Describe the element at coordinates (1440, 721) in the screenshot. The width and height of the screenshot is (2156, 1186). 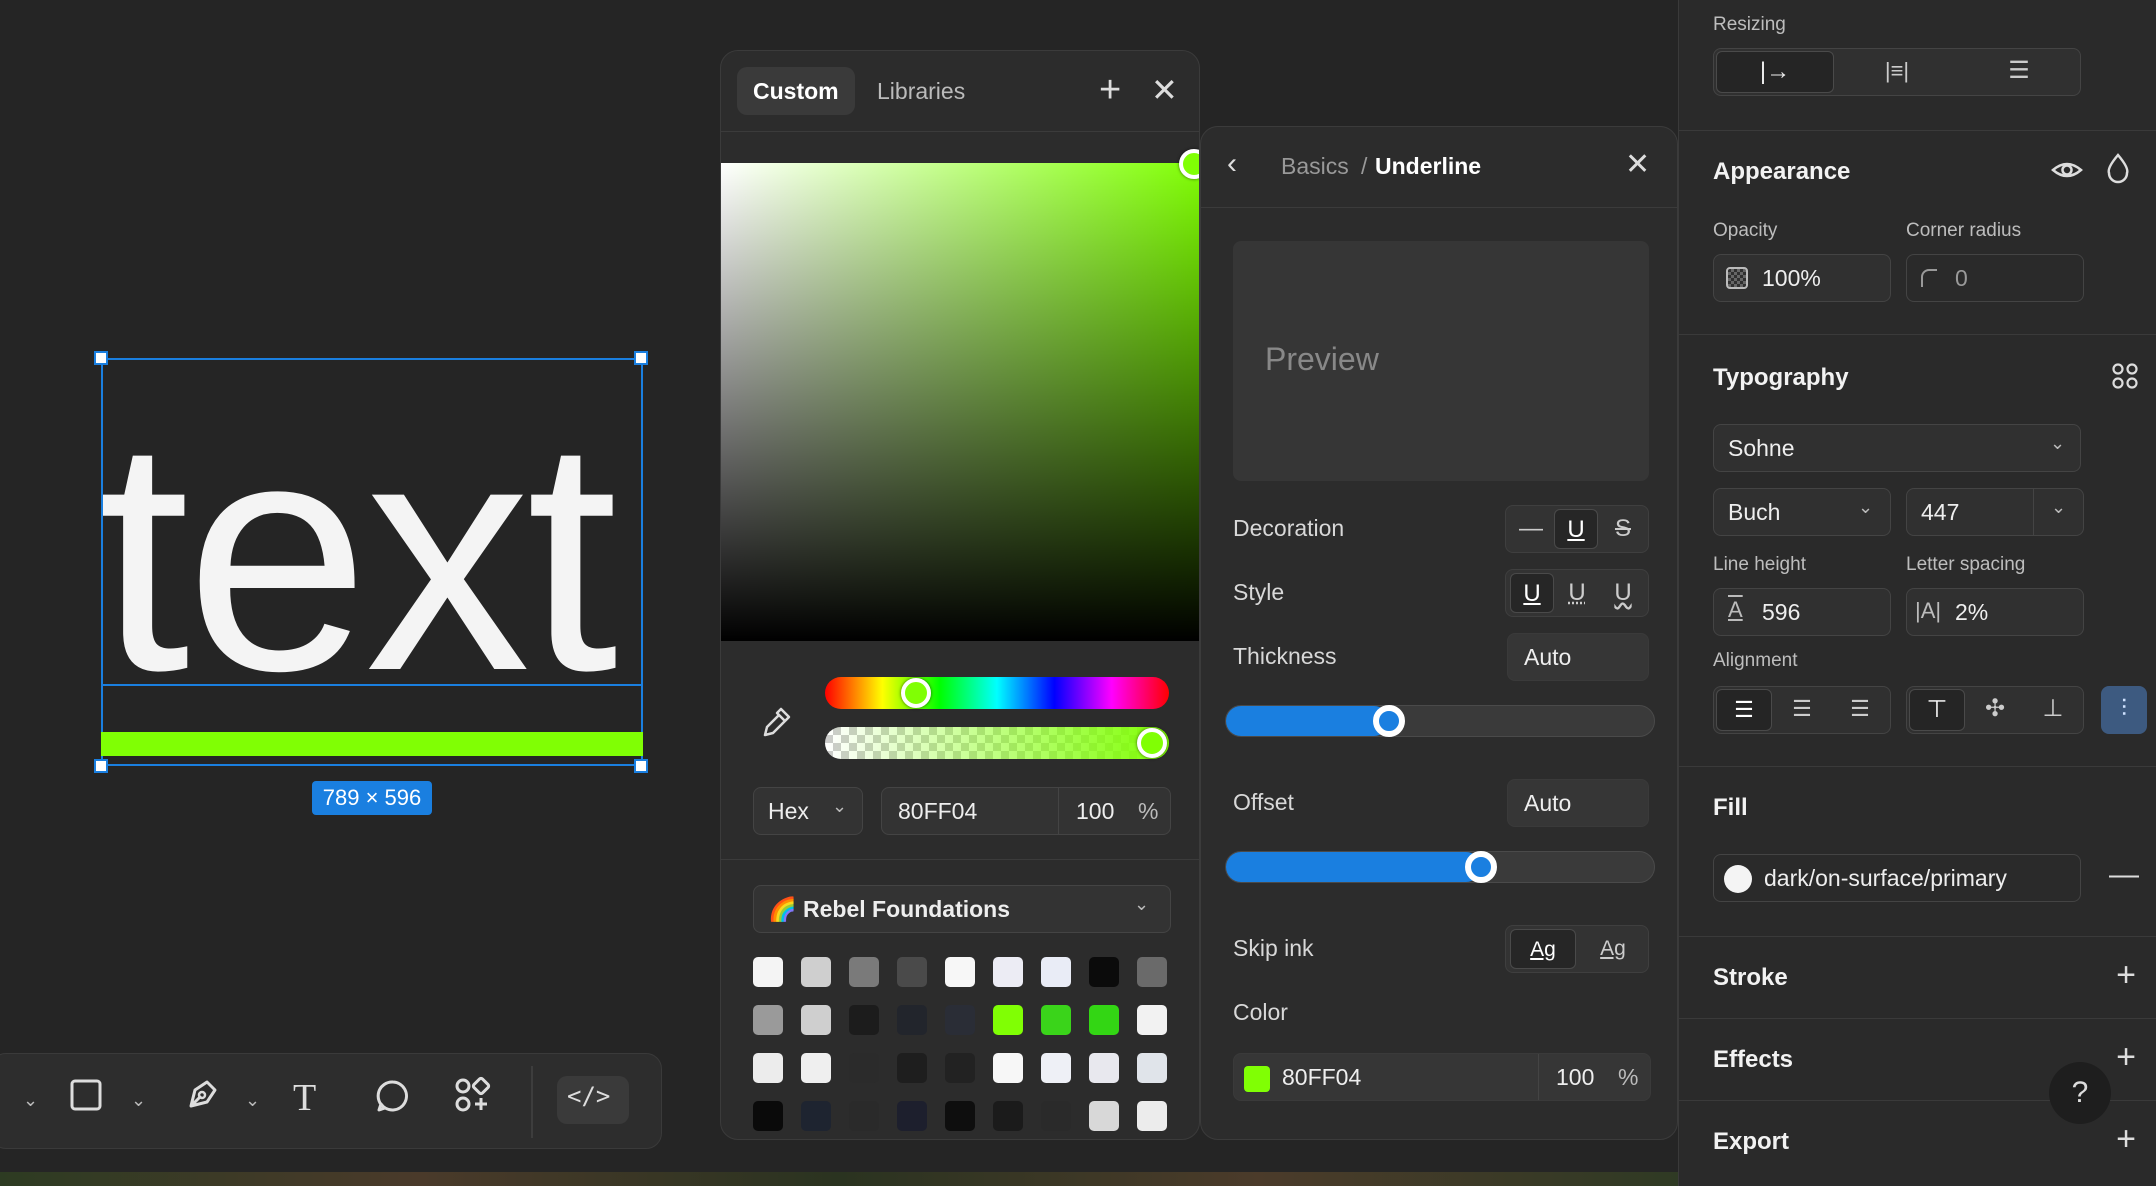
I see `thickness-slider` at that location.